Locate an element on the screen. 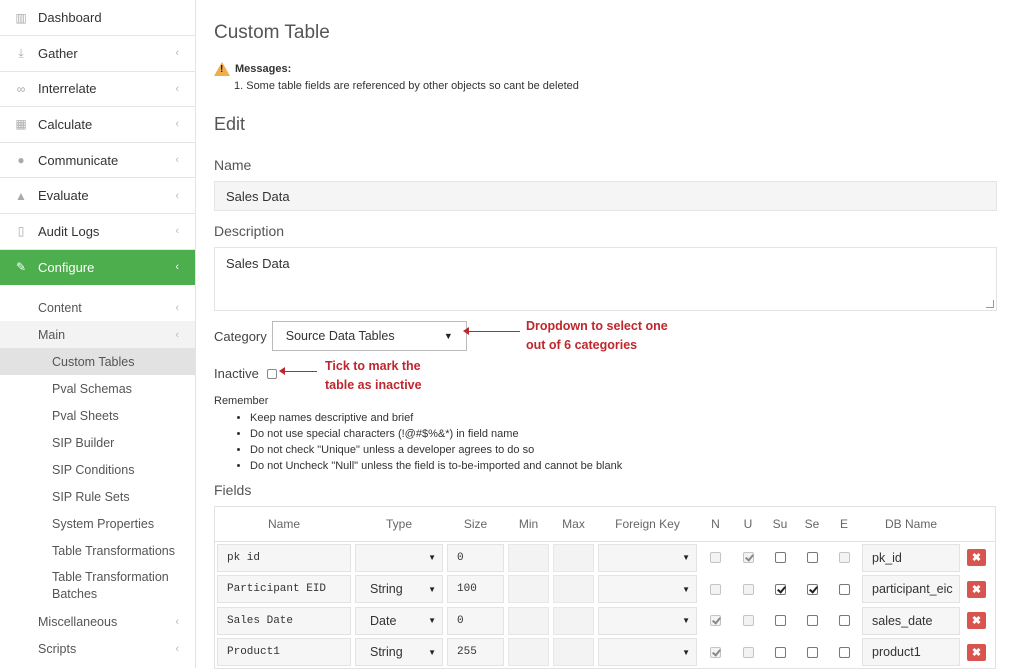 This screenshot has height=669, width=1017. subnav-content: Content ‹ is located at coordinates (97, 308).